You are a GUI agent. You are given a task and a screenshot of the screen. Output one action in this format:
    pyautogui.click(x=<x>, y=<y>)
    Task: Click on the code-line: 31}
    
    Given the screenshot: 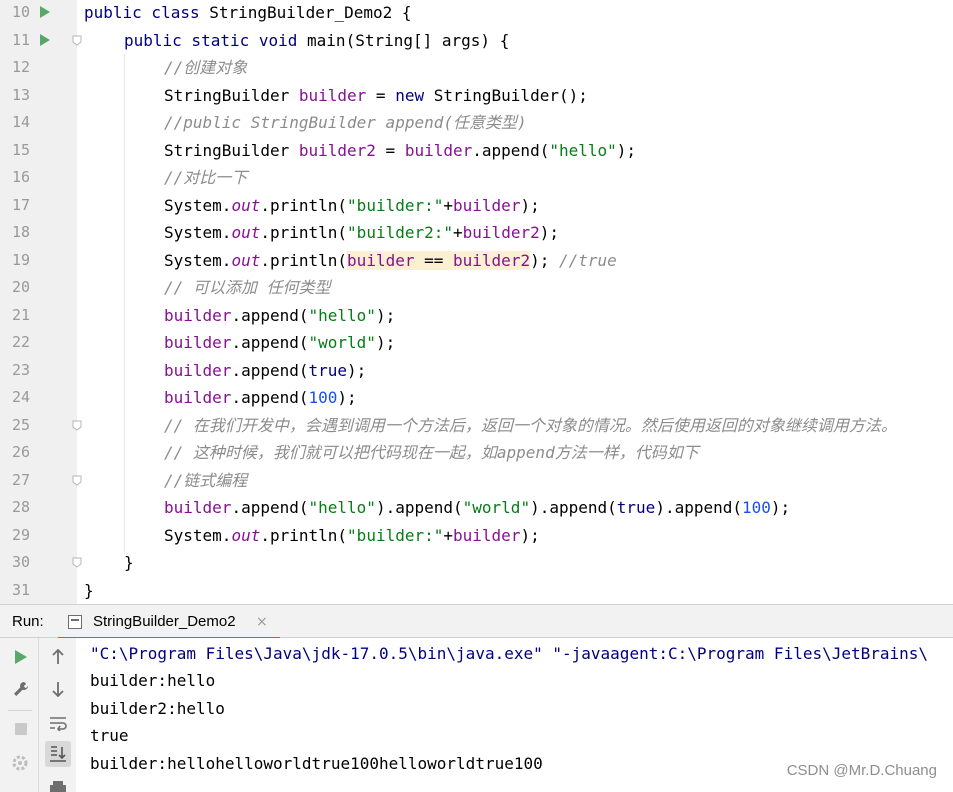 What is the action you would take?
    pyautogui.click(x=476, y=590)
    